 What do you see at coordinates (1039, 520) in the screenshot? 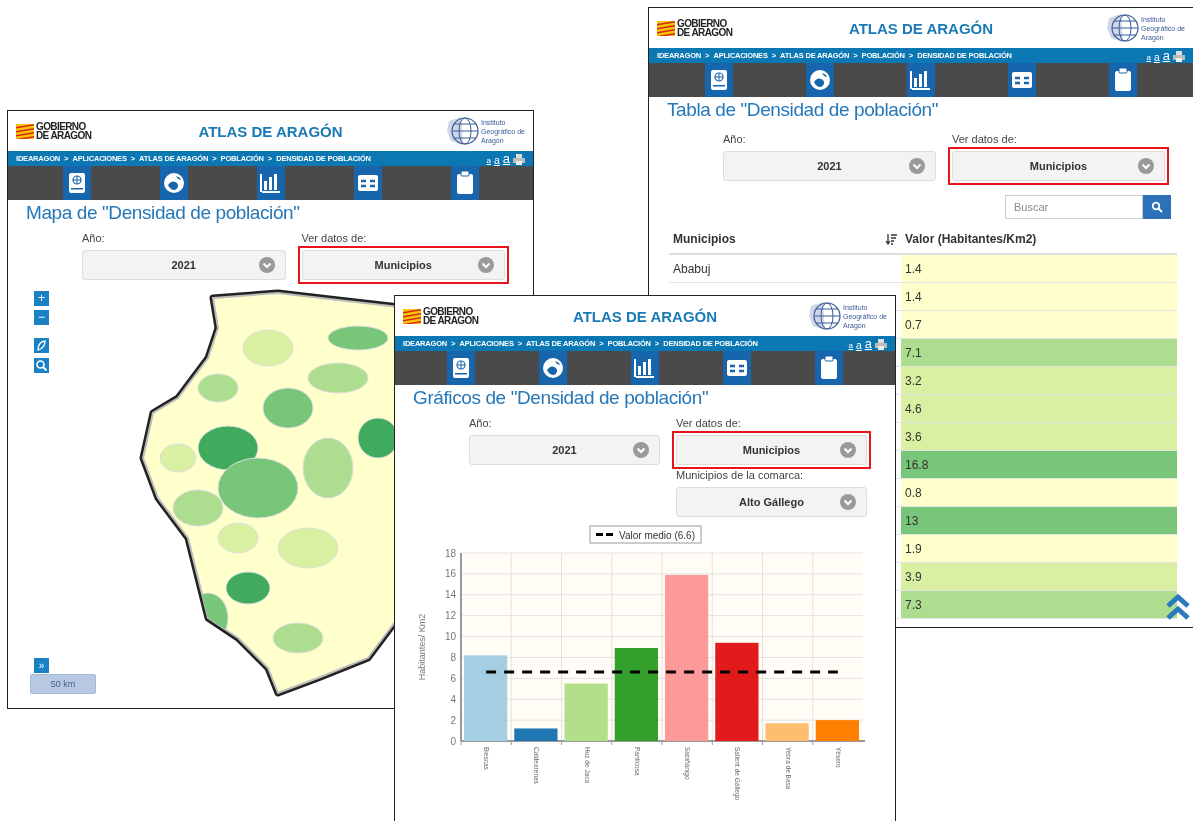
I see `table-cell: 13` at bounding box center [1039, 520].